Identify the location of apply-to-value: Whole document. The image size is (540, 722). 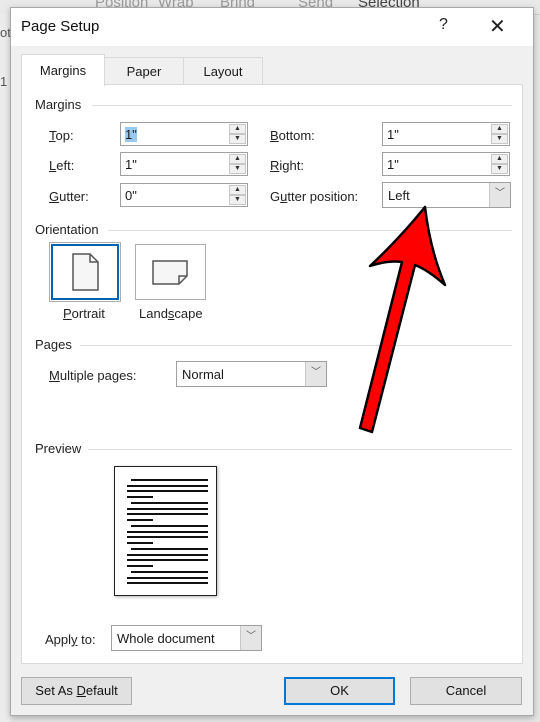
(166, 638).